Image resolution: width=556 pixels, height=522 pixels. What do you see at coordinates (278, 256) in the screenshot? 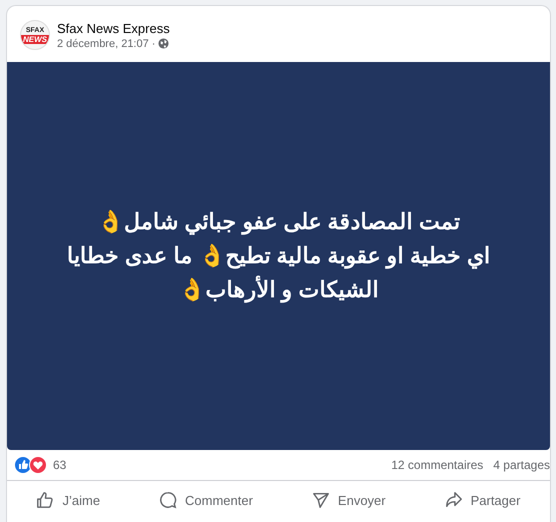
I see `post-text-line: اي خطية او عقوبة مالية تطيح👌 ما عدى خطايا` at bounding box center [278, 256].